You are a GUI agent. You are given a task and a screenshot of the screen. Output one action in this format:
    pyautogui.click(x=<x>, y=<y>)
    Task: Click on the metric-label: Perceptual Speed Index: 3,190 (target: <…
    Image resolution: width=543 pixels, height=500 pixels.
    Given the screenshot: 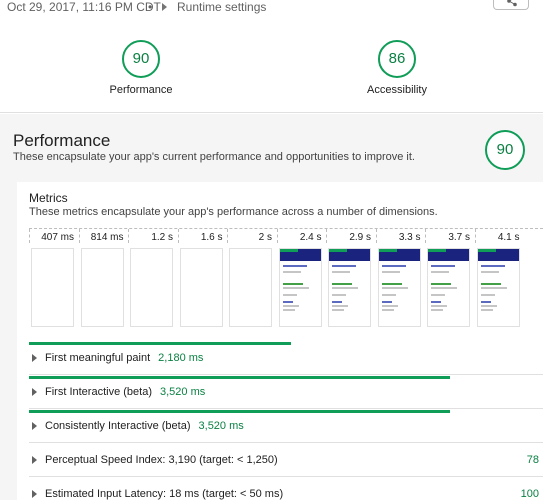 What is the action you would take?
    pyautogui.click(x=161, y=460)
    